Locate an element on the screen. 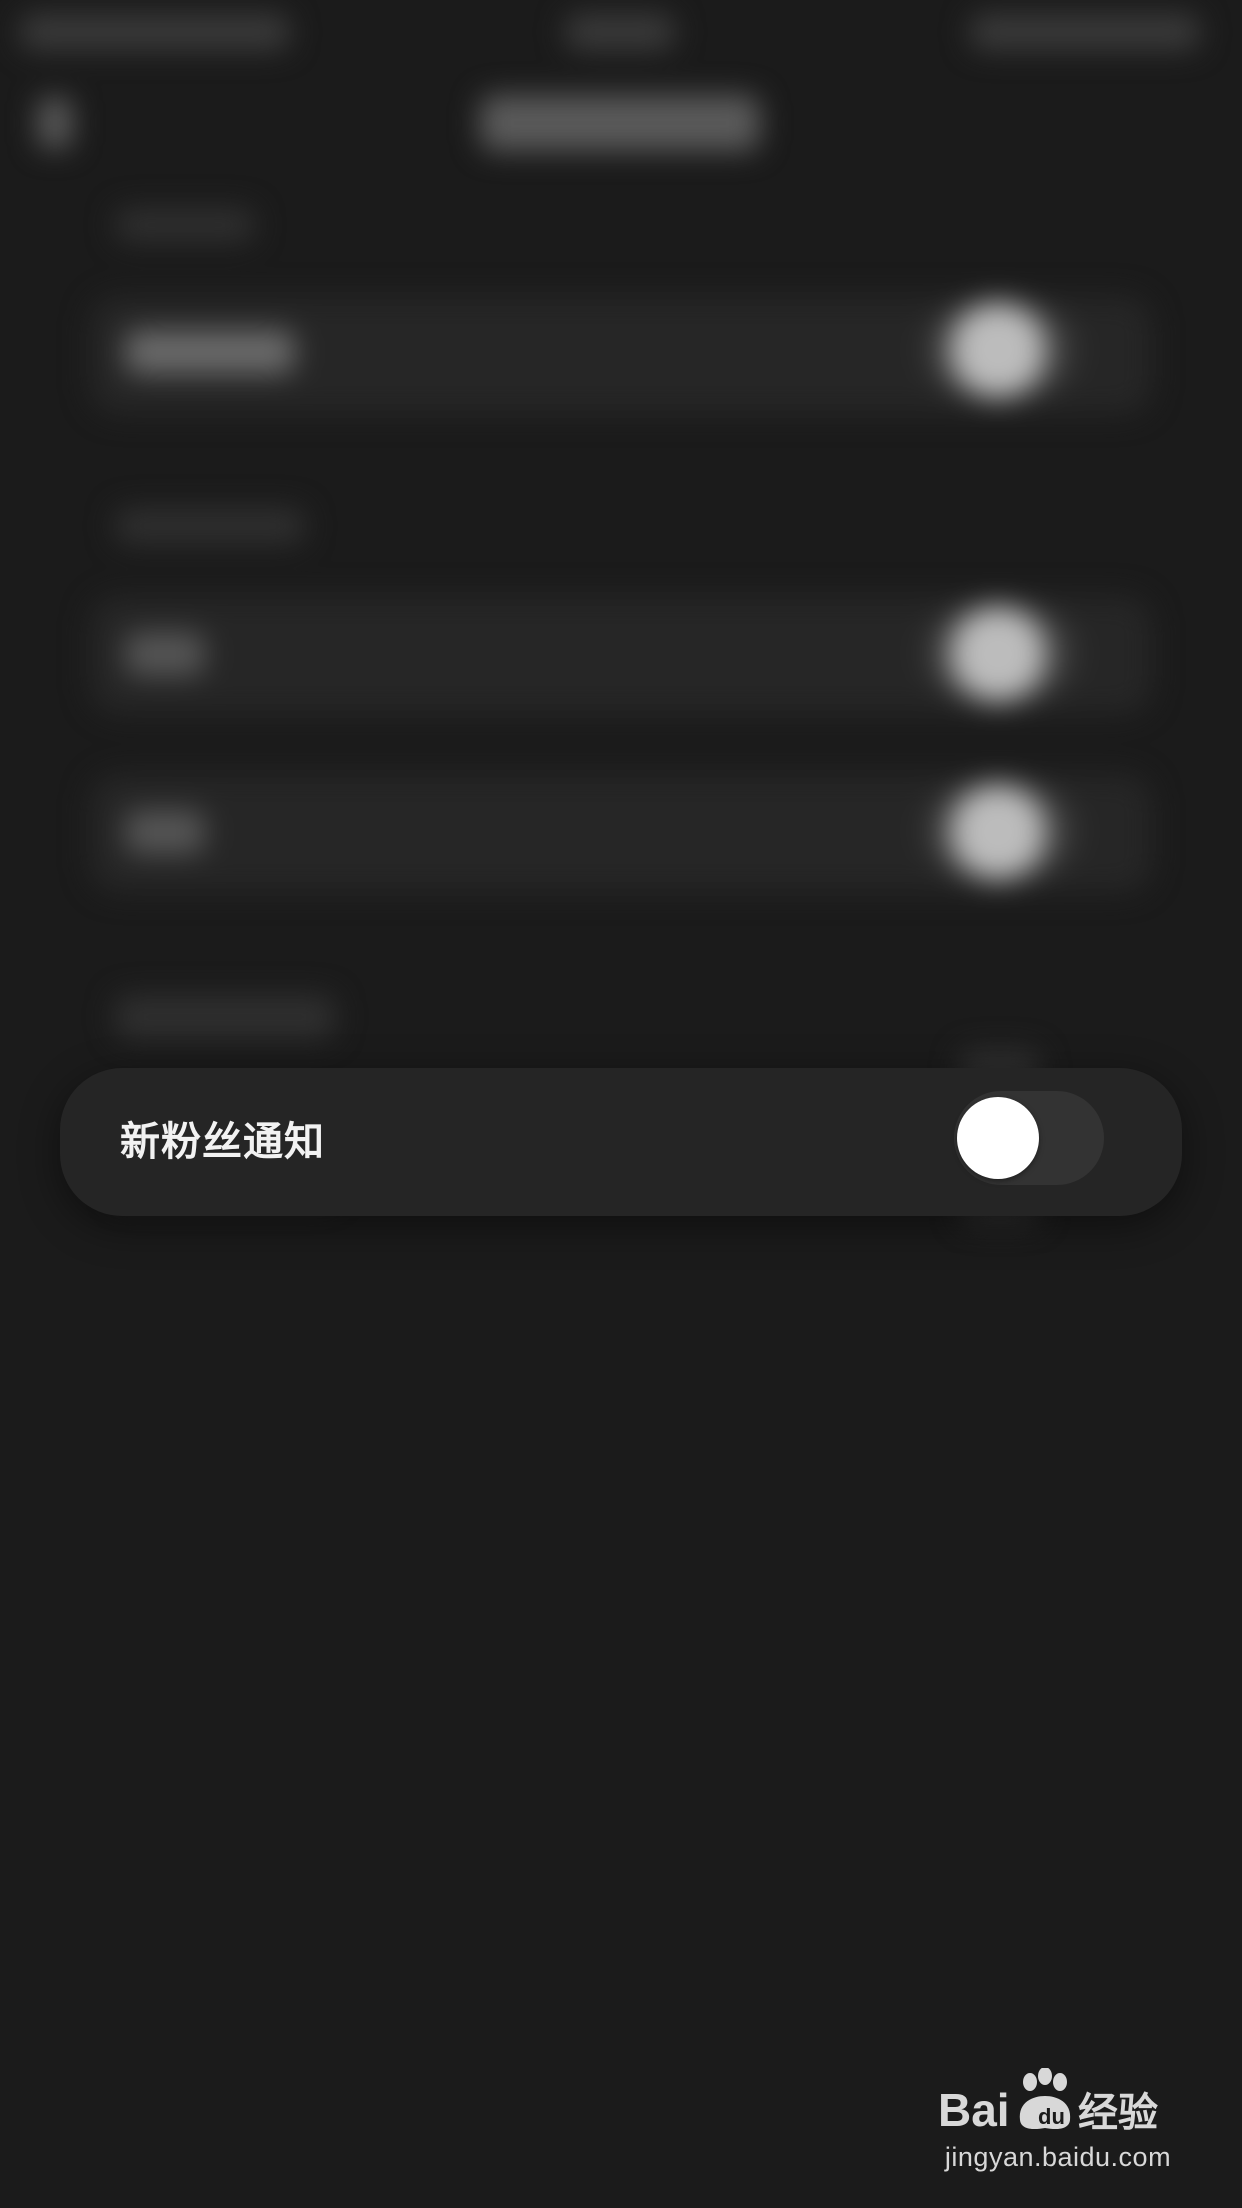  watermark: Bai du 经验 jingyan.baidu.com is located at coordinates (1058, 2124).